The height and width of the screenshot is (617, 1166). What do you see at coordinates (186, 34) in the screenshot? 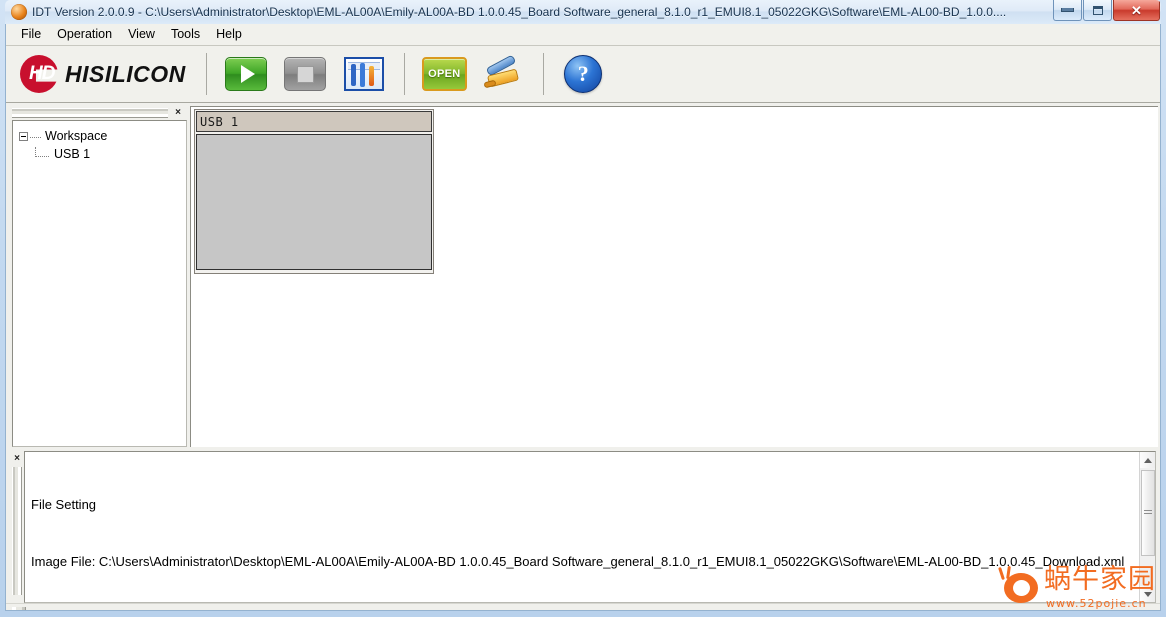
I see `menu-tools: Tools` at bounding box center [186, 34].